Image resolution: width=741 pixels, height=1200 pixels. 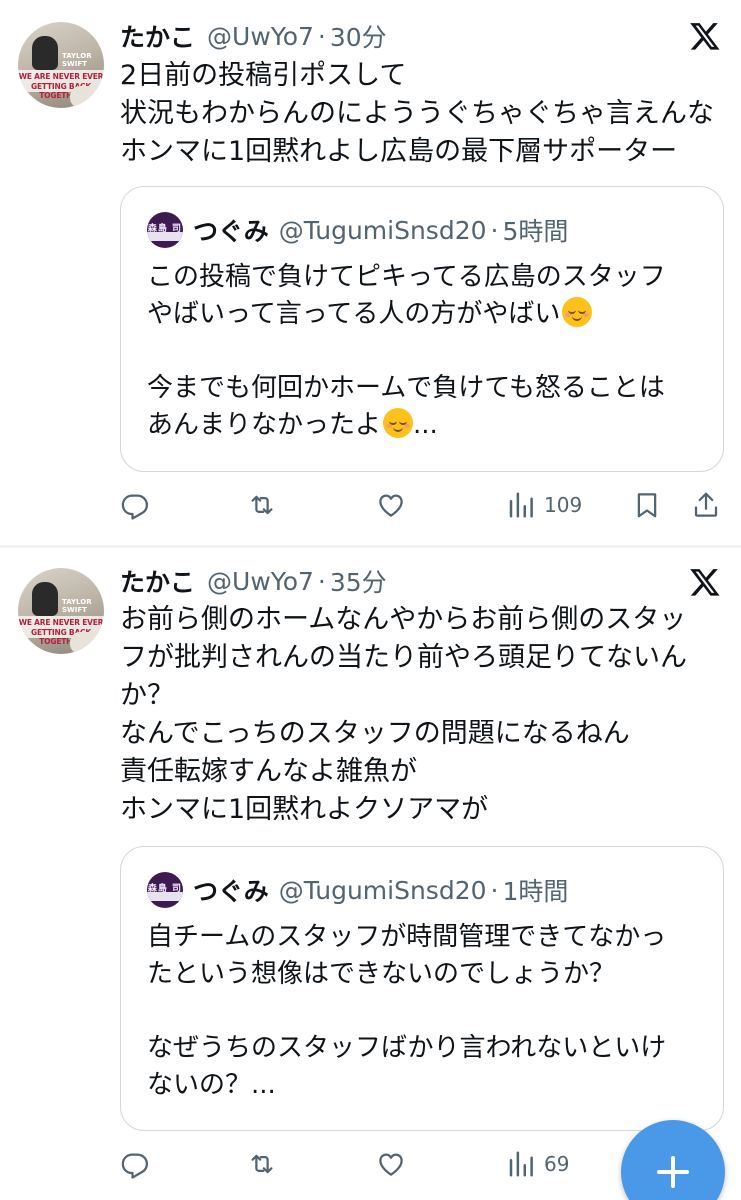 I want to click on quoted-text-line: なぜうちのスタッフばかり言われないといけ, so click(x=407, y=1048).